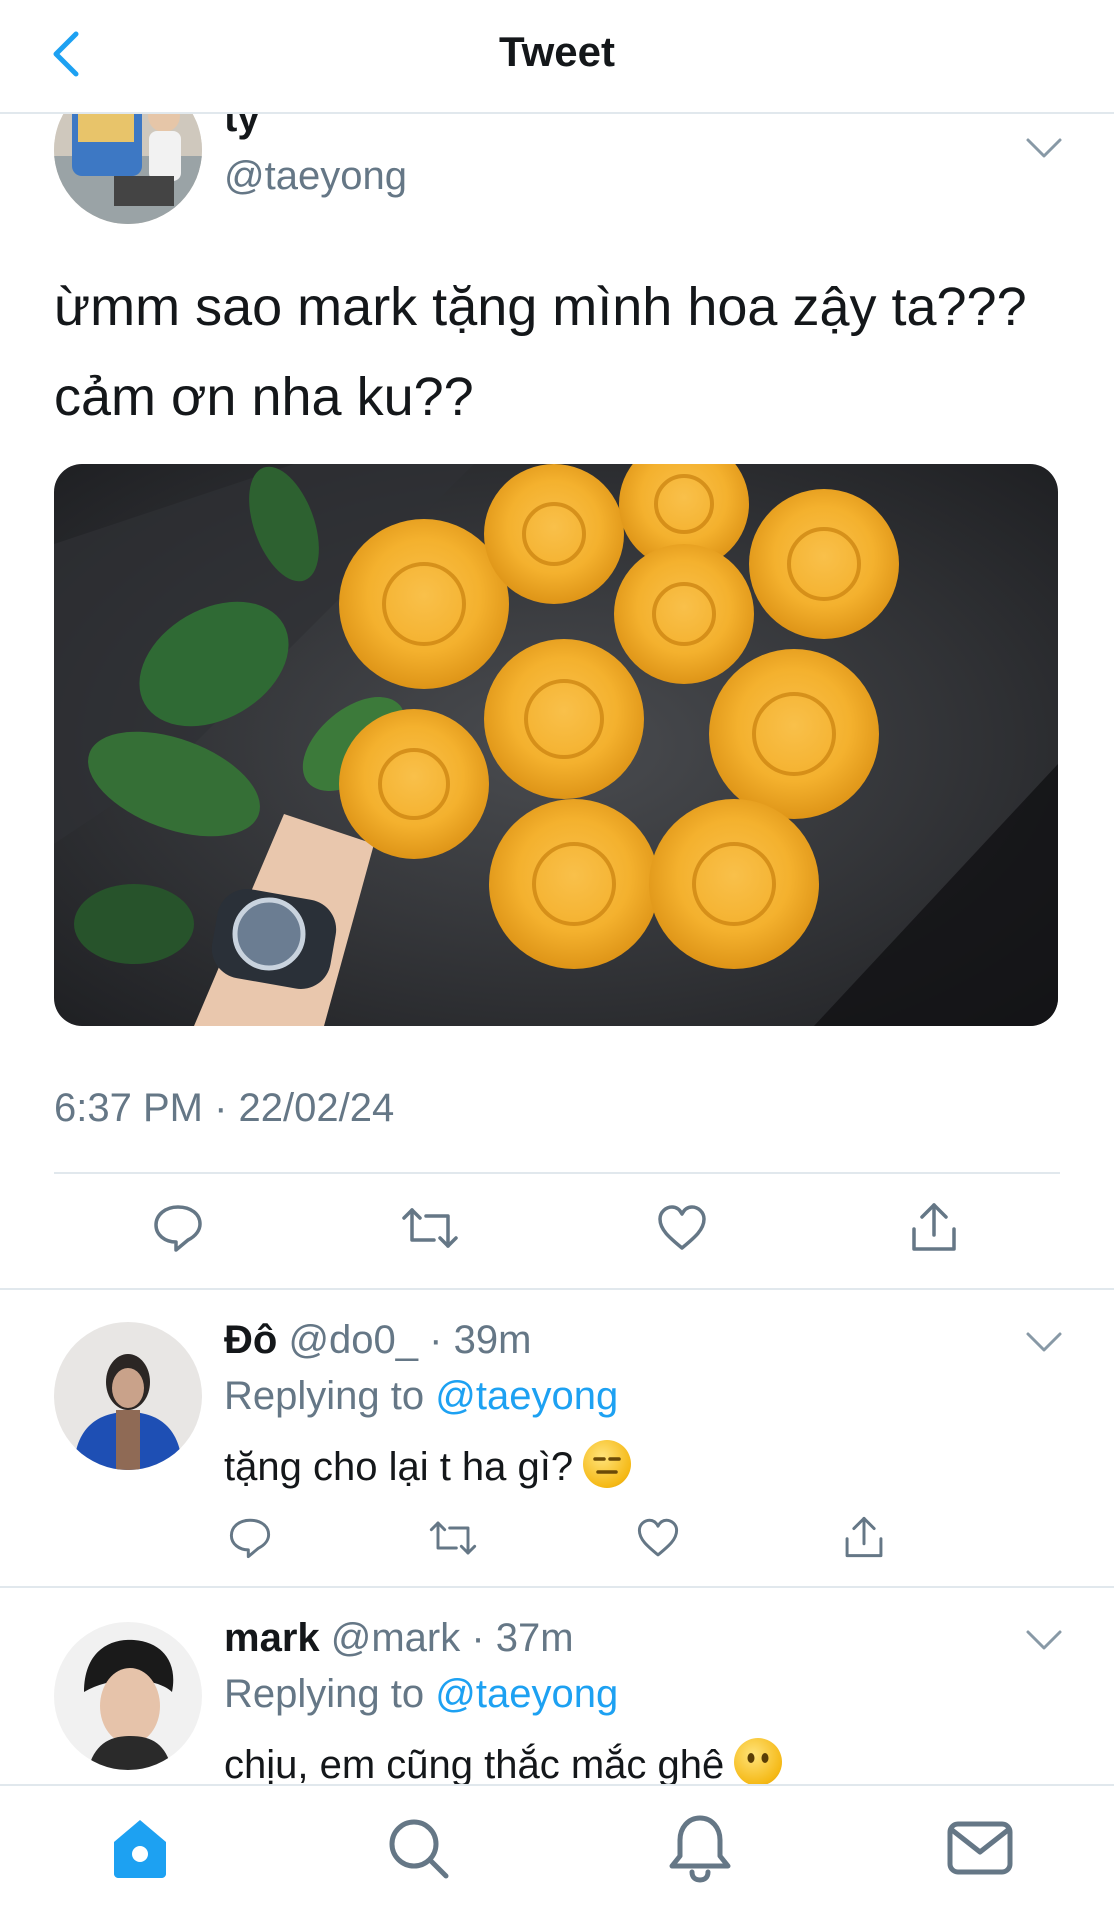 This screenshot has width=1114, height=1922. I want to click on home-icon, so click(140, 1848).